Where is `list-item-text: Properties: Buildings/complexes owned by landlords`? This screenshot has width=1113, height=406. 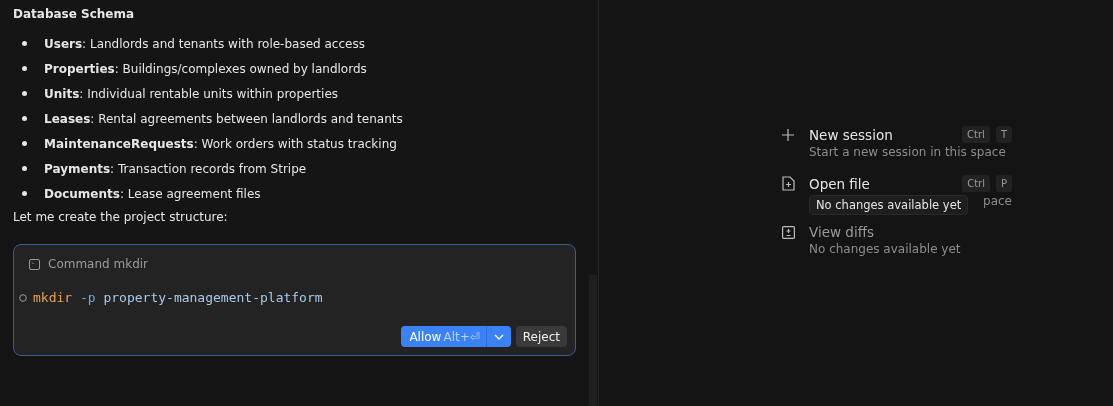
list-item-text: Properties: Buildings/complexes owned by landlords is located at coordinates (205, 68).